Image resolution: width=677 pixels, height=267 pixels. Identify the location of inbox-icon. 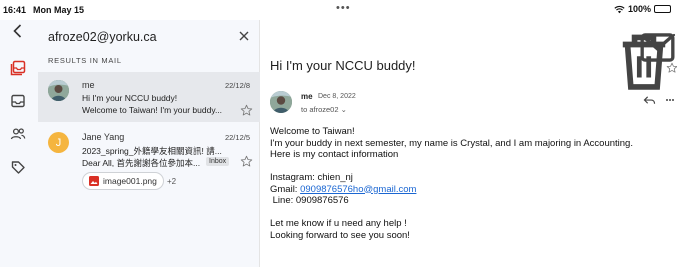
(18, 101).